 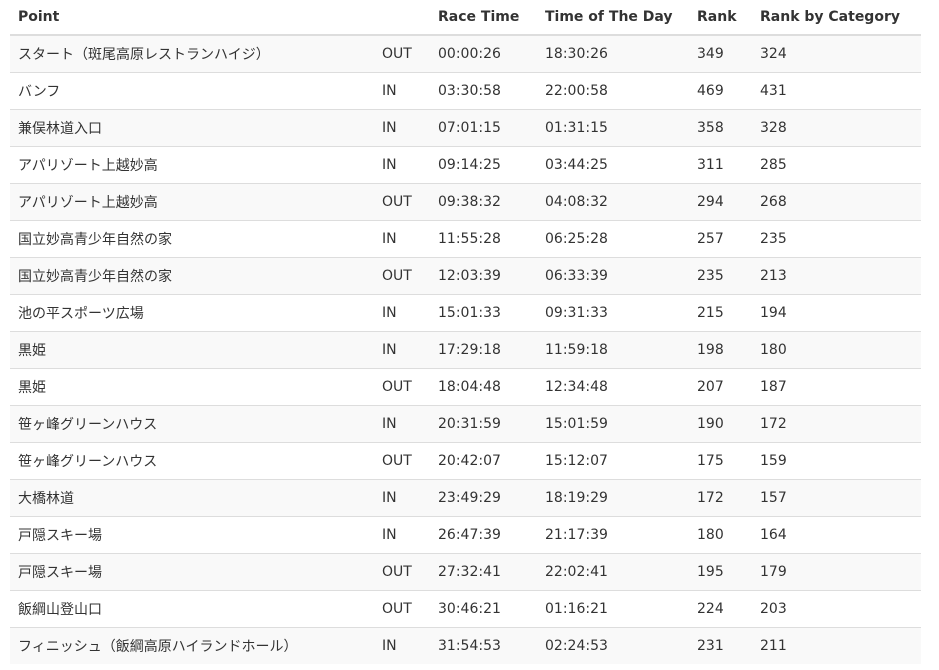 I want to click on header-direction, so click(x=402, y=18).